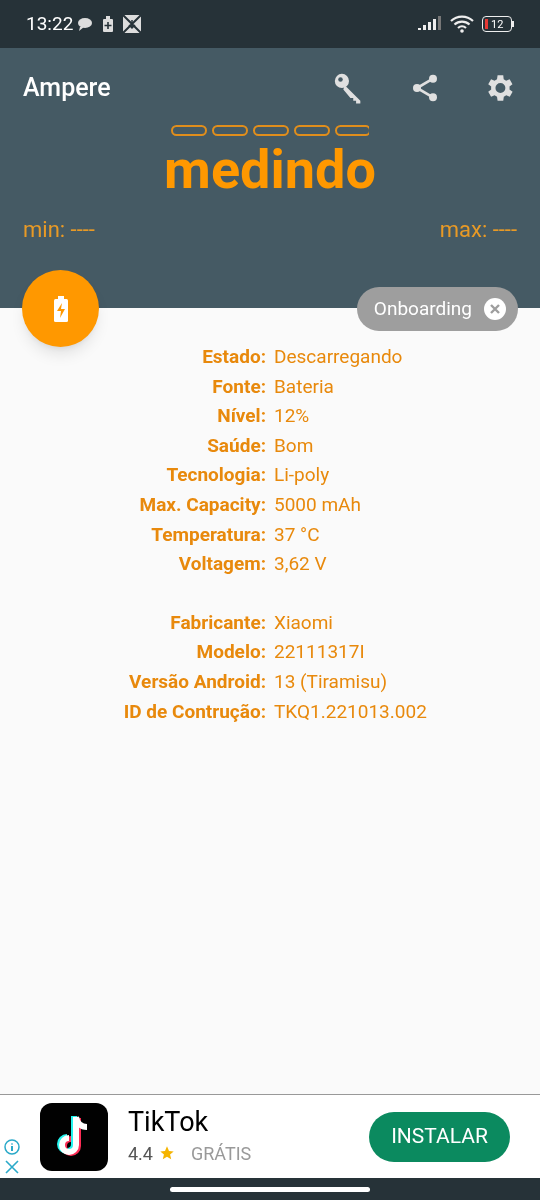  I want to click on info-value: Descarregando, so click(339, 357).